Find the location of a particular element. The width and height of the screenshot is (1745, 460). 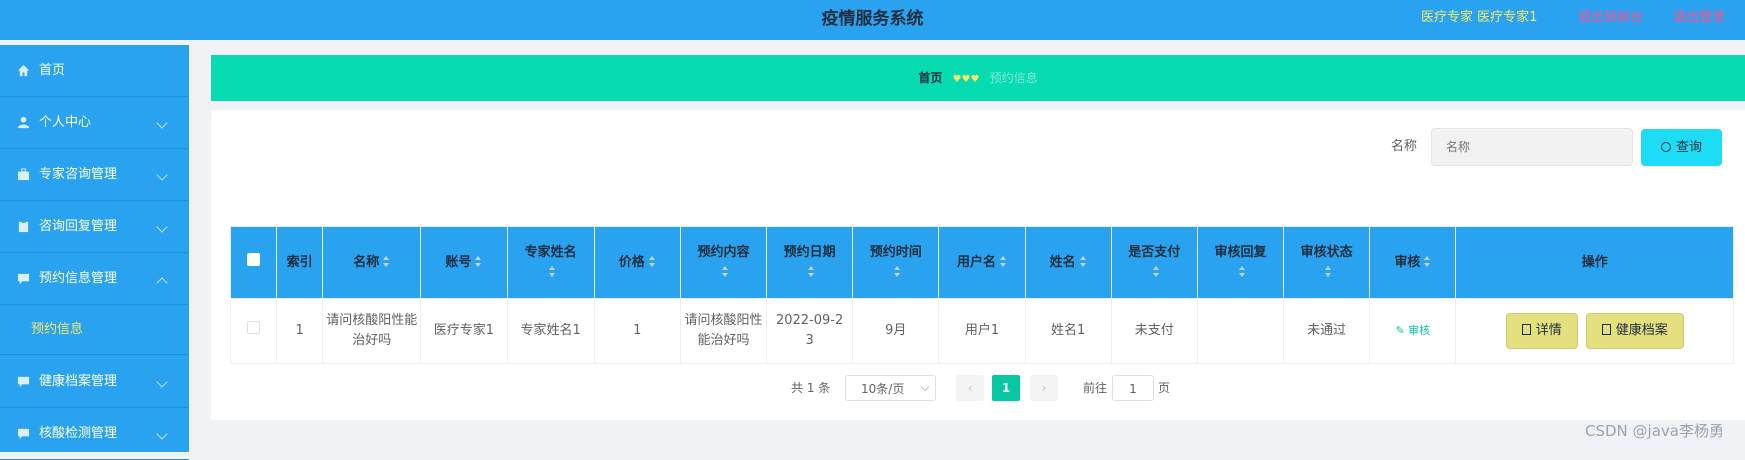

select-all-cell is located at coordinates (253, 262).